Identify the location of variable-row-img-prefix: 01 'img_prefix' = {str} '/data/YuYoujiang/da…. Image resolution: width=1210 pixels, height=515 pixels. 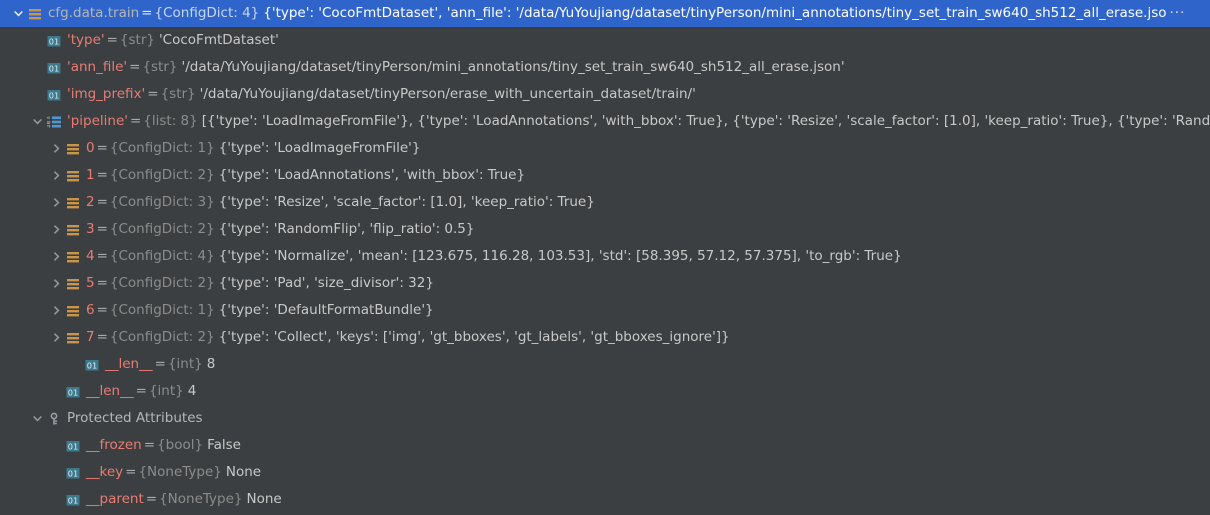
(605, 94).